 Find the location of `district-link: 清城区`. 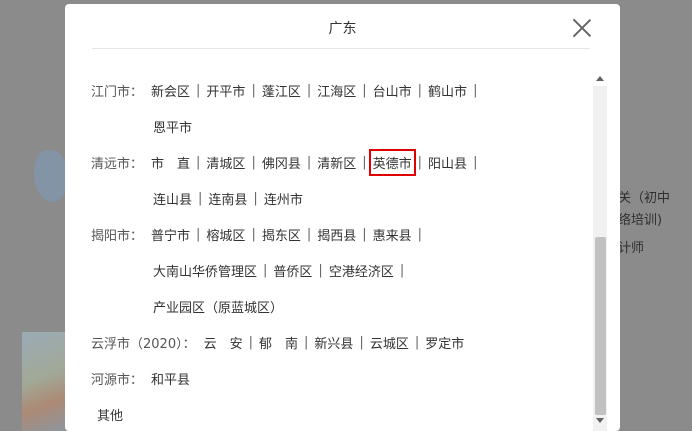

district-link: 清城区 is located at coordinates (225, 162).